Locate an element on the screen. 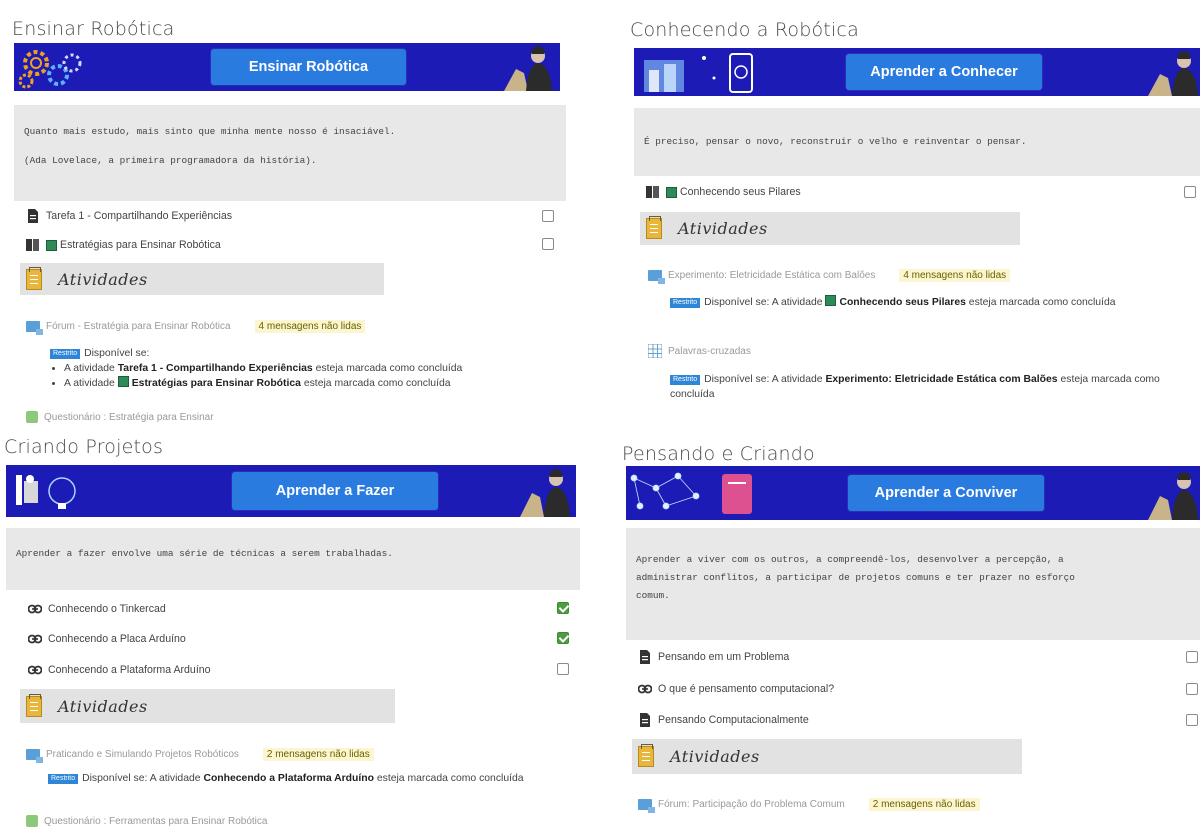 Image resolution: width=1200 pixels, height=833 pixels. restriction-activity-link: Conhecendo a Plataforma Arduíno is located at coordinates (288, 778).